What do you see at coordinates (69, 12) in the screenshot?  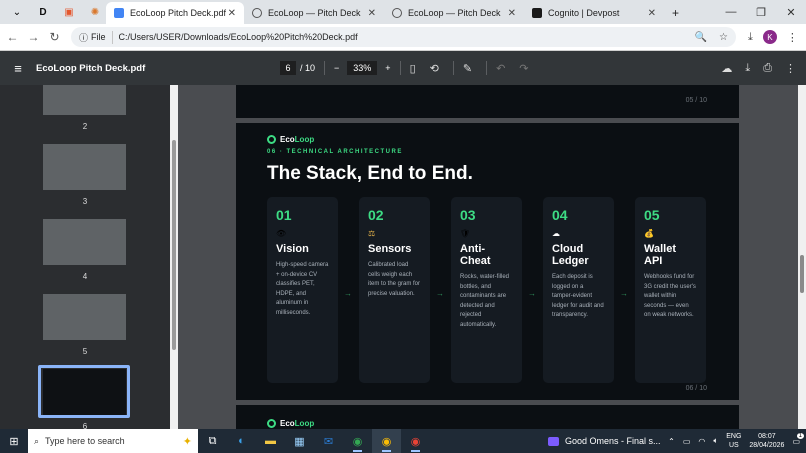 I see `pinned-tab-app: ▣` at bounding box center [69, 12].